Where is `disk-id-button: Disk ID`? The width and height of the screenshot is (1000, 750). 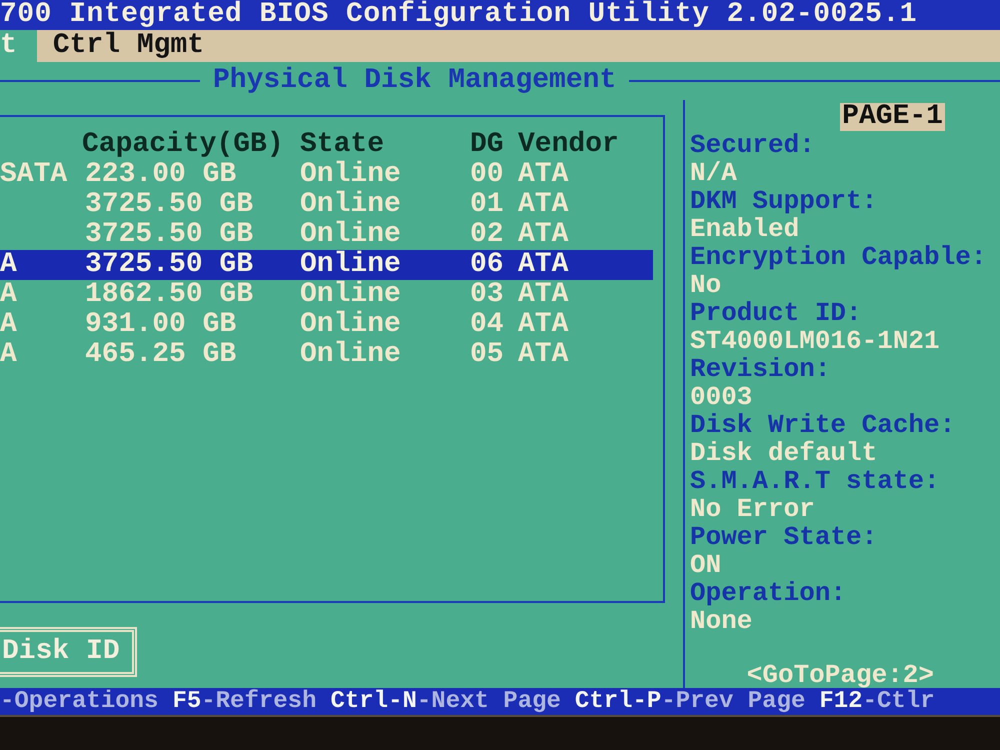
disk-id-button: Disk ID is located at coordinates (68, 652).